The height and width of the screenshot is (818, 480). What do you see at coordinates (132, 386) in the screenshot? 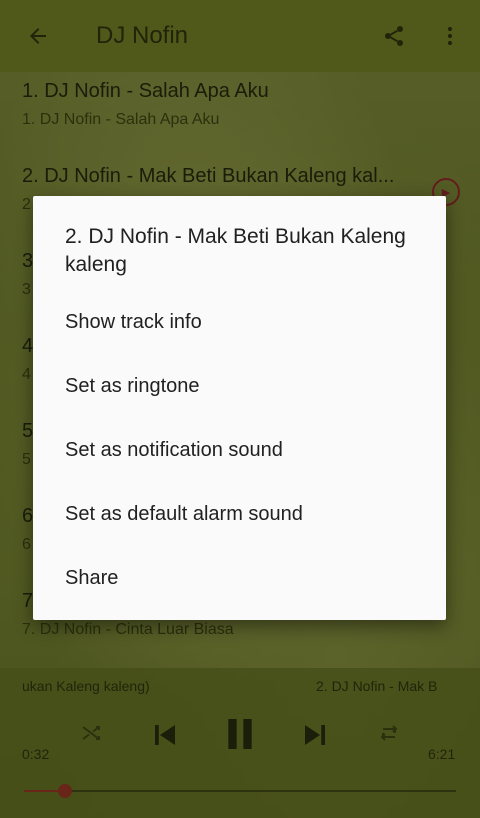
I see `menu-item-set-ringtone: Set as ringtone` at bounding box center [132, 386].